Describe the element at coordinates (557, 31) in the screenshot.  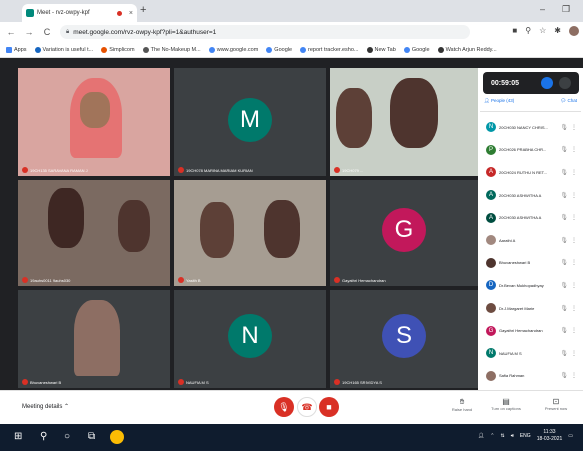
I see `extensions-icon: ✱` at that location.